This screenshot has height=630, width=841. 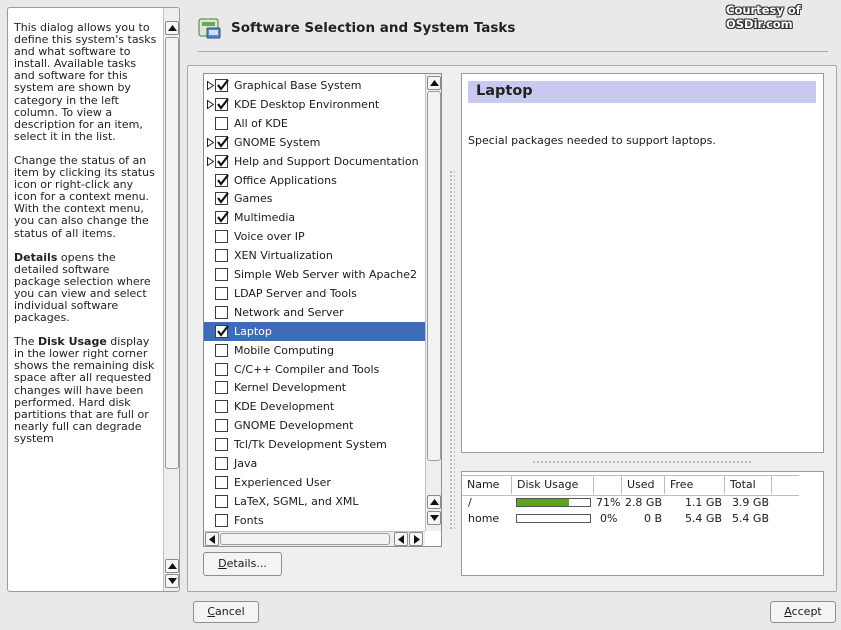 I want to click on header-percent, so click(x=608, y=485).